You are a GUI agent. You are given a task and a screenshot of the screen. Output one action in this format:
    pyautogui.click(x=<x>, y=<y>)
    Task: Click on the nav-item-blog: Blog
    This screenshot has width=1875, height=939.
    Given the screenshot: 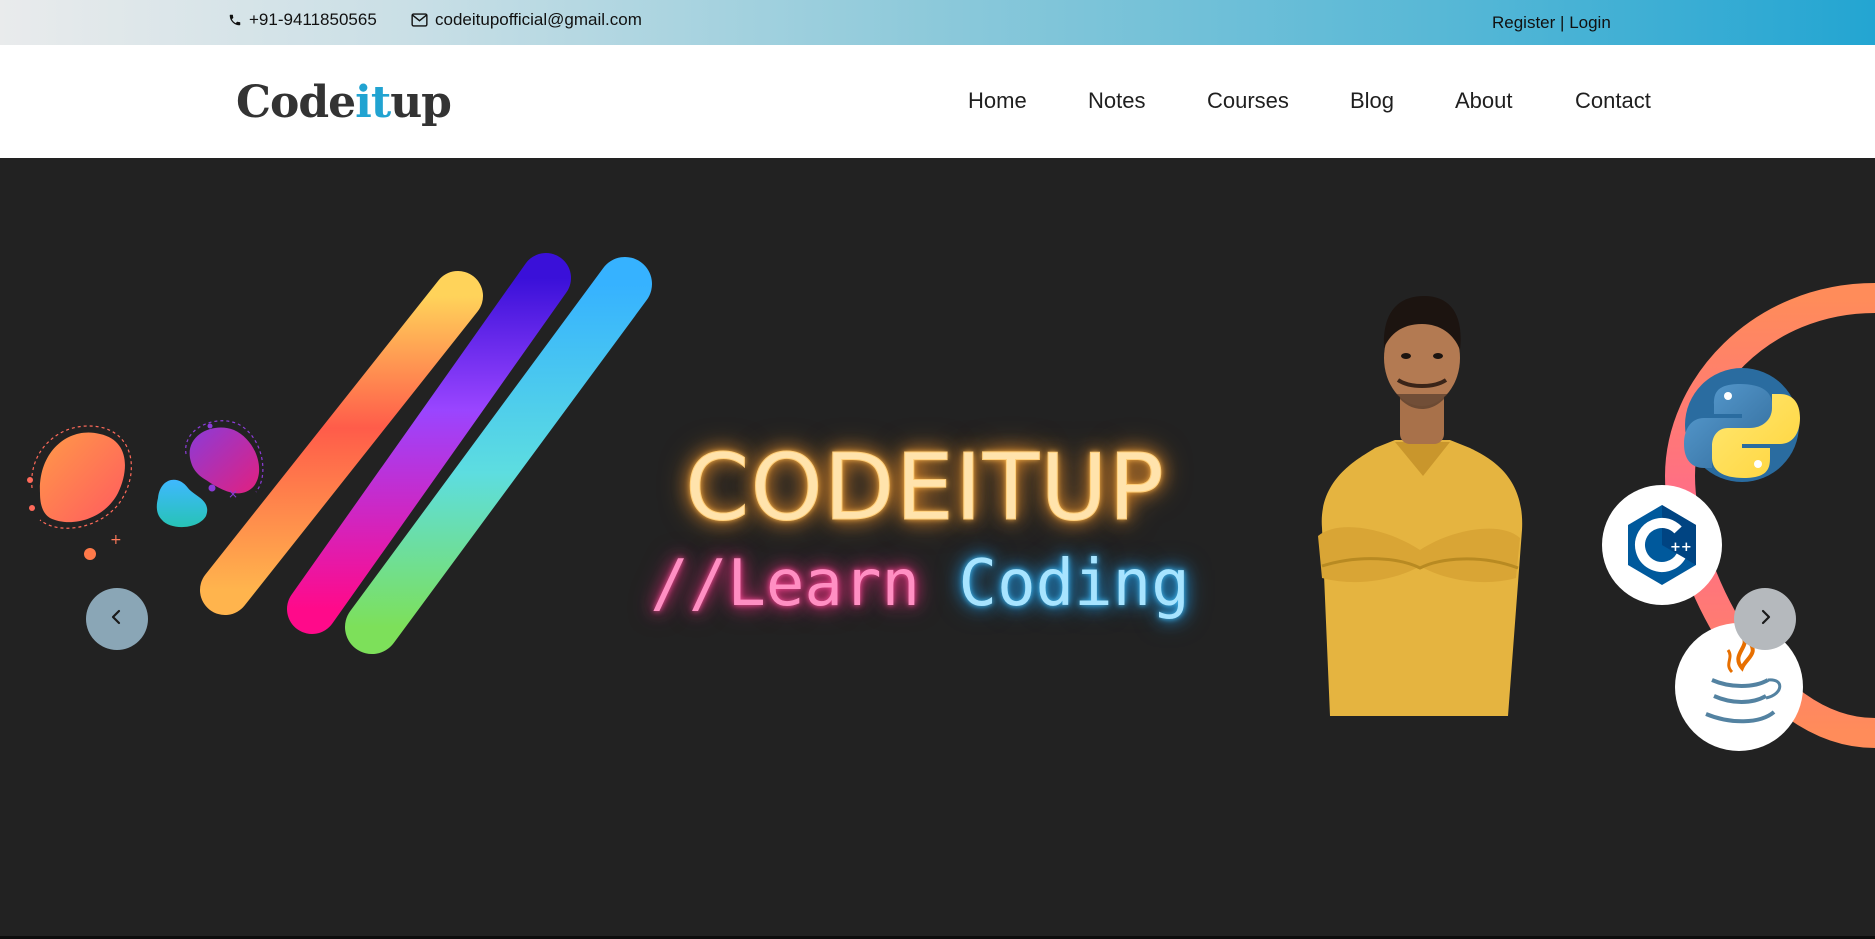 What is the action you would take?
    pyautogui.click(x=1372, y=101)
    